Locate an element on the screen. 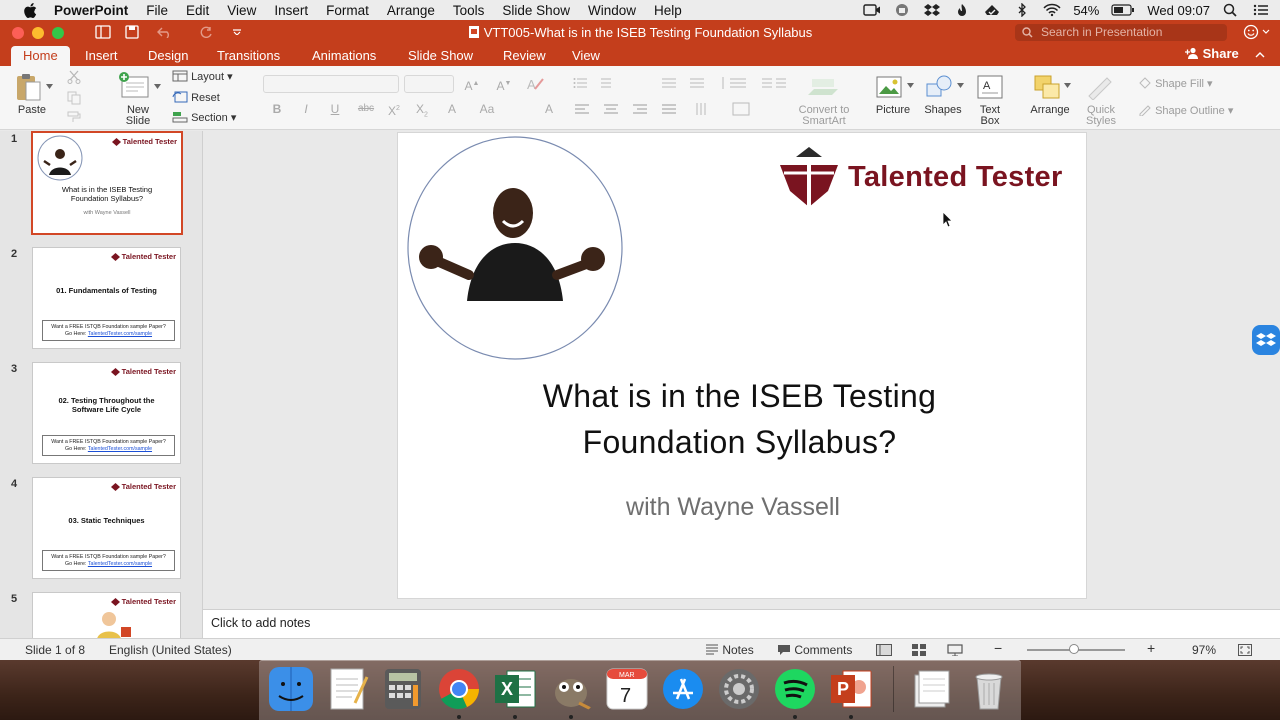 The image size is (1280, 720). normal-view-icon is located at coordinates (884, 650).